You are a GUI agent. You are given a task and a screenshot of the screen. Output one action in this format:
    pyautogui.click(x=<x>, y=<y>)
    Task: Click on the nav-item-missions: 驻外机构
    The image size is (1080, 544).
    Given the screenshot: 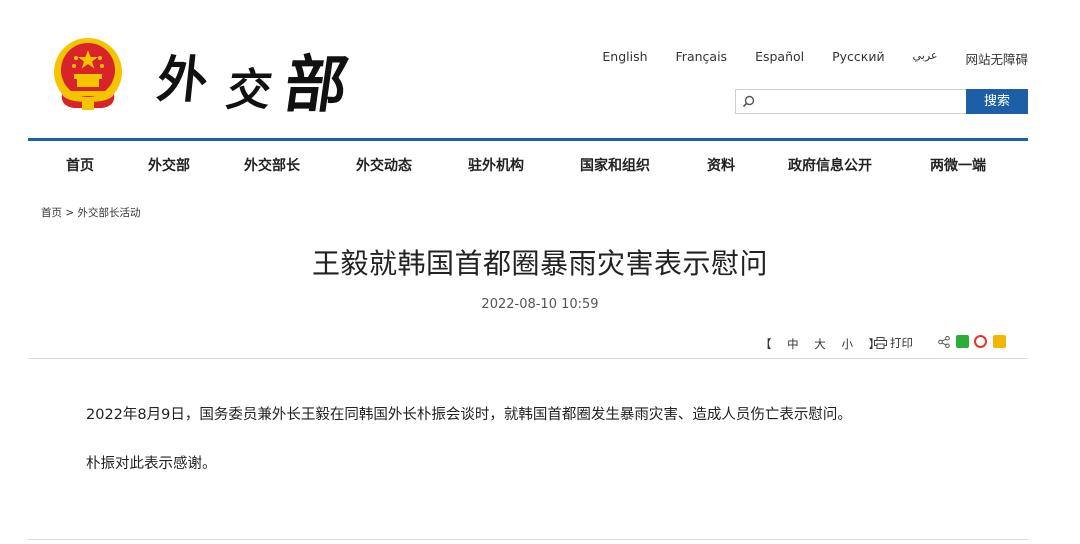 What is the action you would take?
    pyautogui.click(x=496, y=165)
    